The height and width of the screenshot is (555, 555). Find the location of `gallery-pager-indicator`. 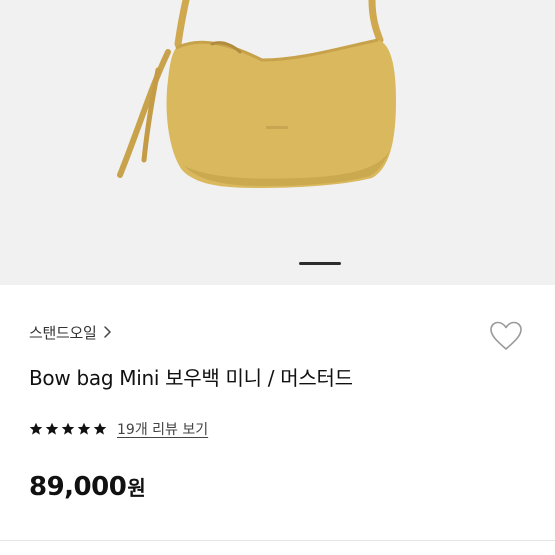

gallery-pager-indicator is located at coordinates (320, 263).